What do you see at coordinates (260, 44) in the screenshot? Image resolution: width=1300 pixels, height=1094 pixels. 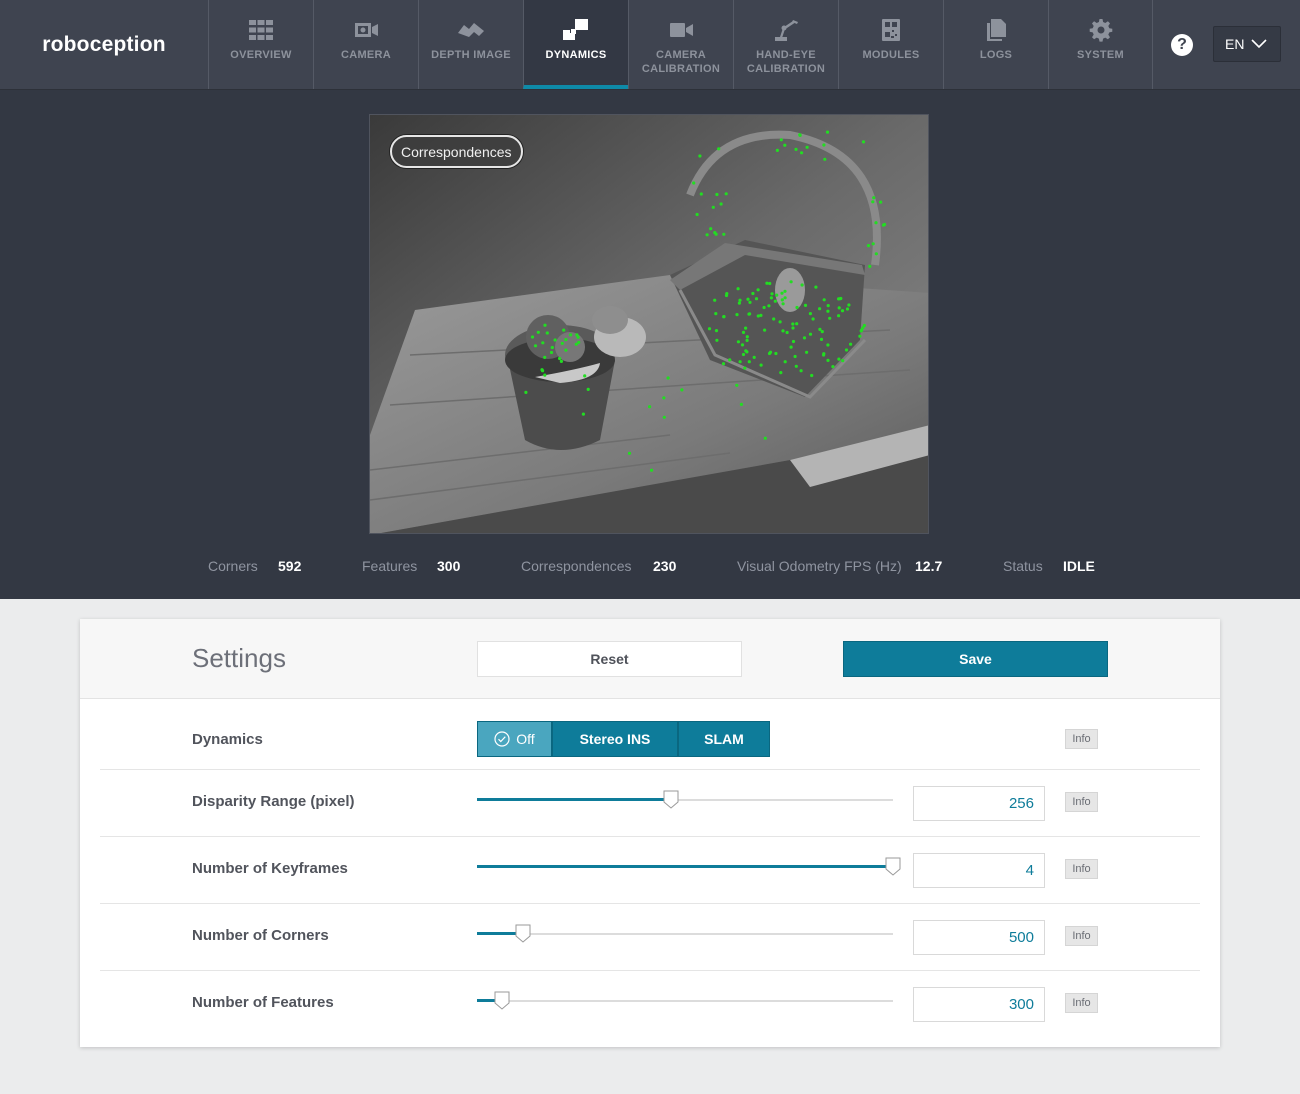 I see `tab-overview: OVERVIEW` at bounding box center [260, 44].